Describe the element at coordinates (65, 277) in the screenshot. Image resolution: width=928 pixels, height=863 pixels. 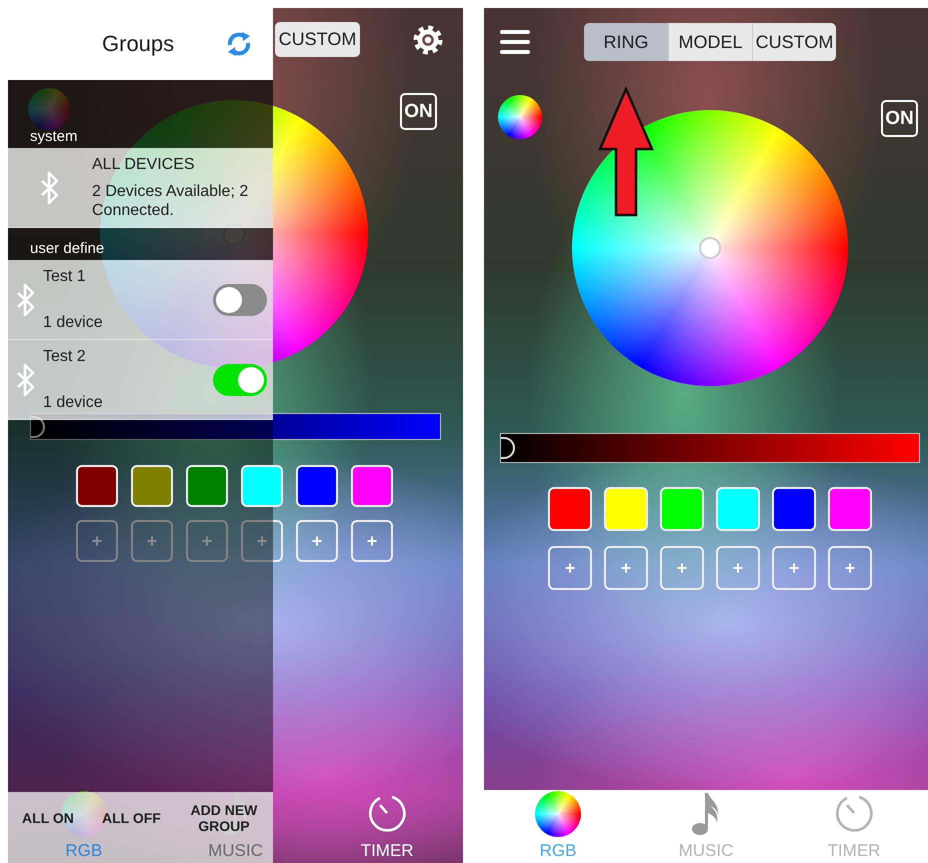
I see `group-name: Test 1` at that location.